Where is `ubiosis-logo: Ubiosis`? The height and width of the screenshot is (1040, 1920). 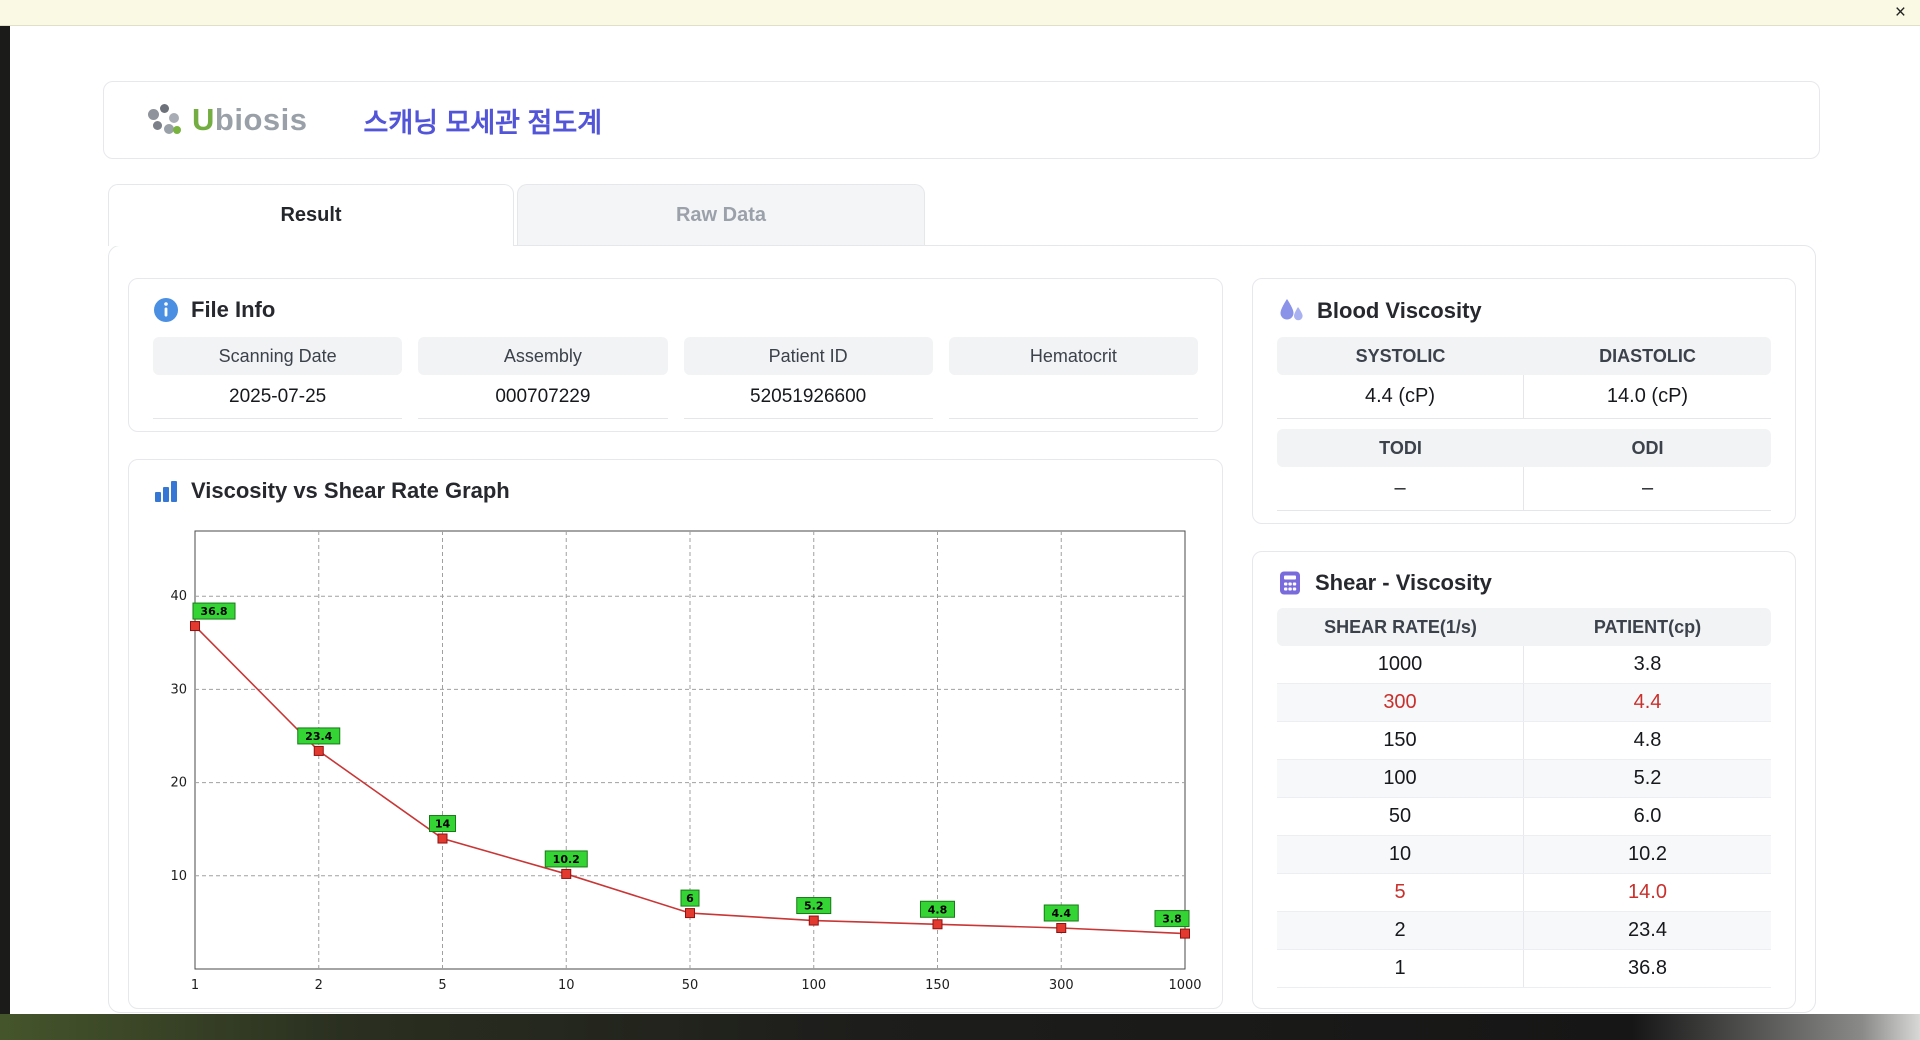 ubiosis-logo: Ubiosis is located at coordinates (226, 120).